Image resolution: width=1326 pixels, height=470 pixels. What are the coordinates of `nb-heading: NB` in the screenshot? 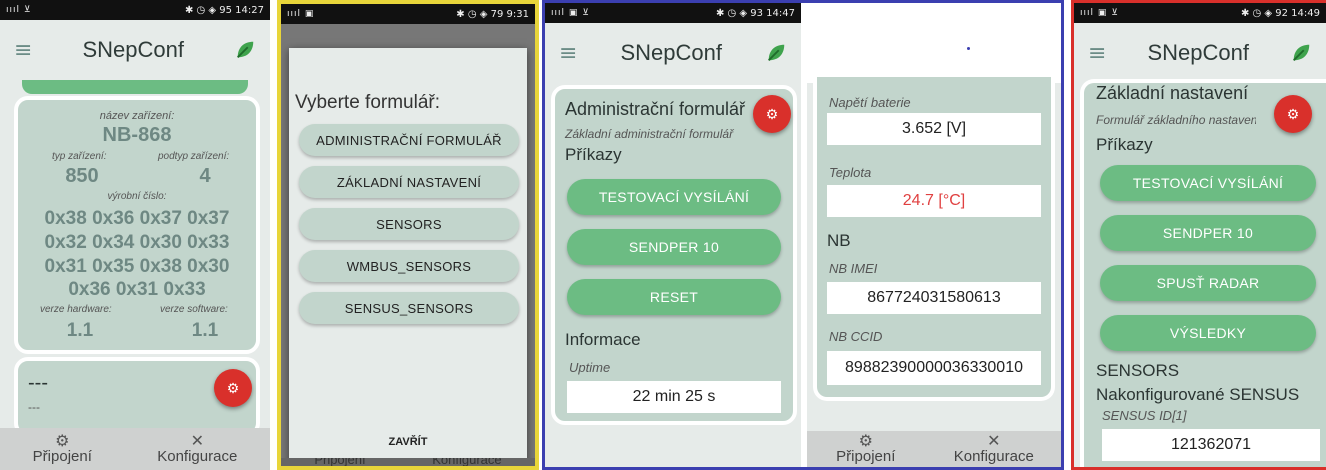 It's located at (839, 240).